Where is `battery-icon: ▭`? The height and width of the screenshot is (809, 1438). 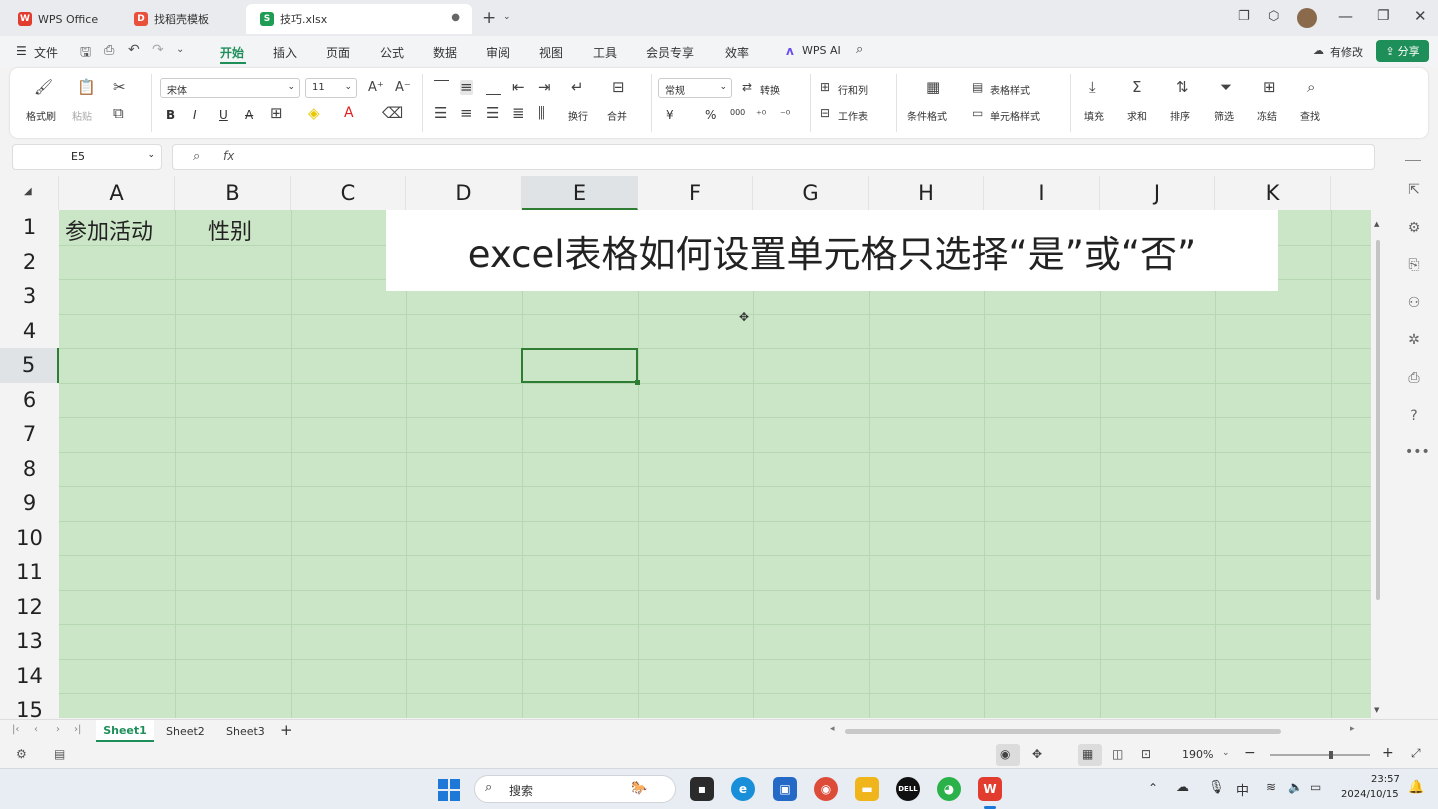 battery-icon: ▭ is located at coordinates (1315, 787).